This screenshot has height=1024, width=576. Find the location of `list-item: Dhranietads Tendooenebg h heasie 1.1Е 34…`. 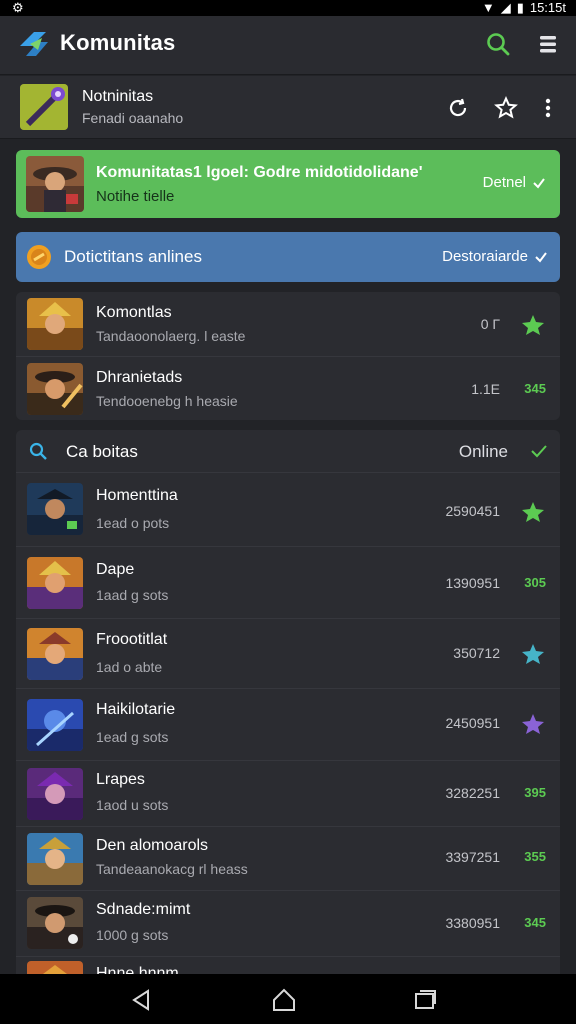

list-item: Dhranietads Tendooenebg h heasie 1.1Е 34… is located at coordinates (288, 388).